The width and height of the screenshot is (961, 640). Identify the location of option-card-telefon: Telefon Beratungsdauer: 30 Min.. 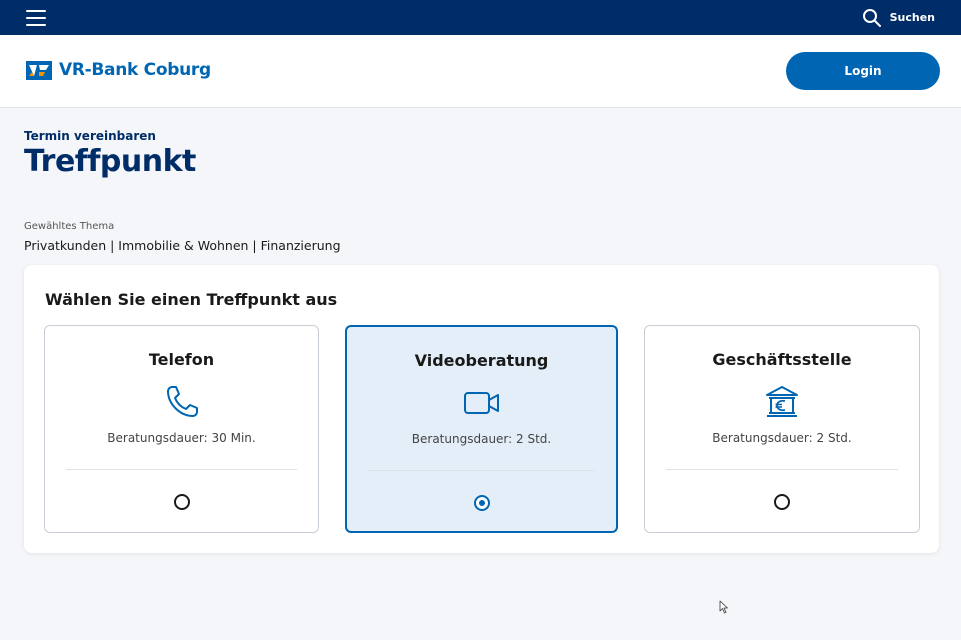
(181, 429).